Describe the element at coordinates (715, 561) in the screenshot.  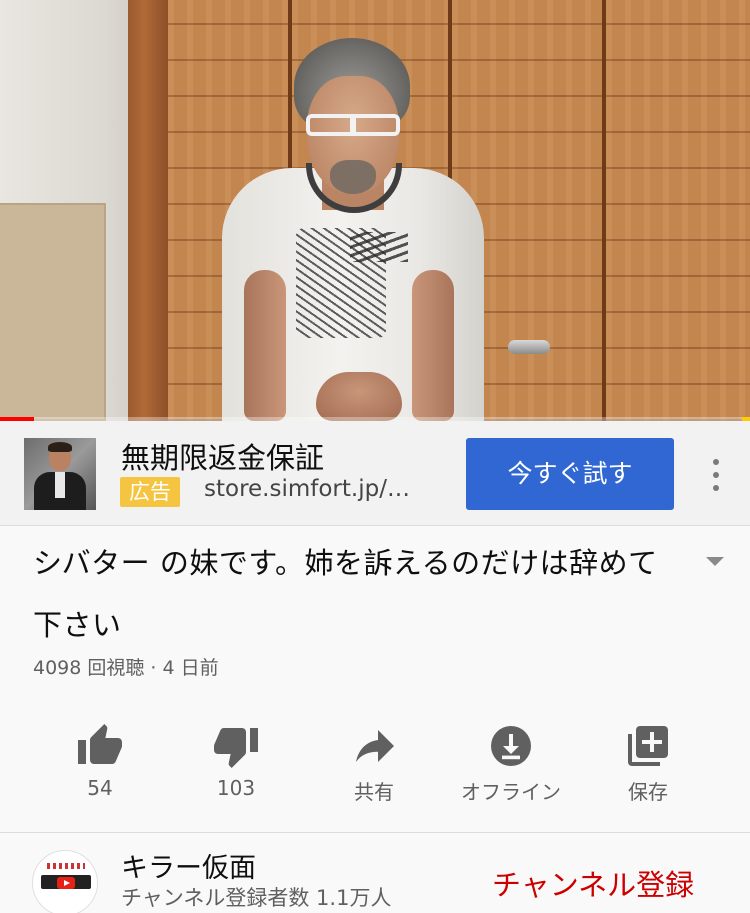
I see `chevron-down-icon` at that location.